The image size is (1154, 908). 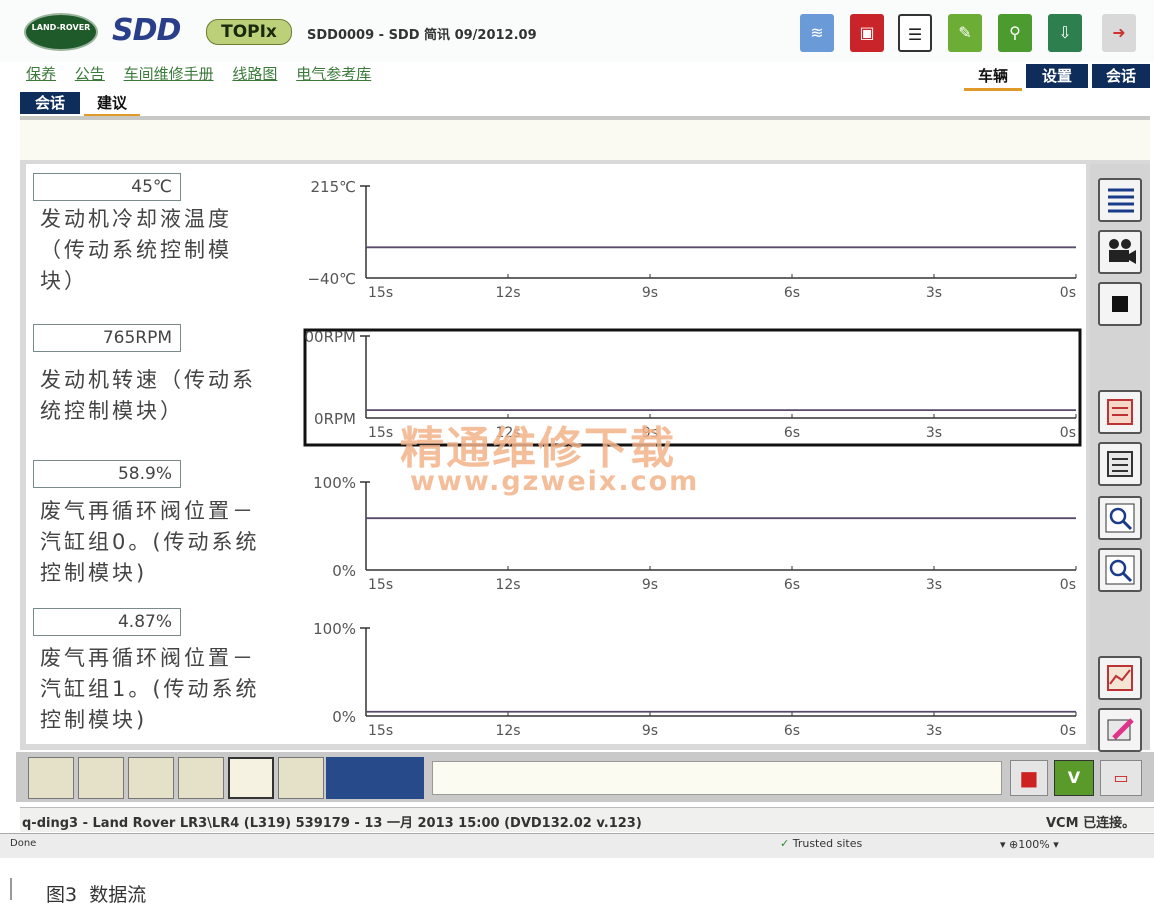 What do you see at coordinates (1120, 730) in the screenshot?
I see `clear-icon` at bounding box center [1120, 730].